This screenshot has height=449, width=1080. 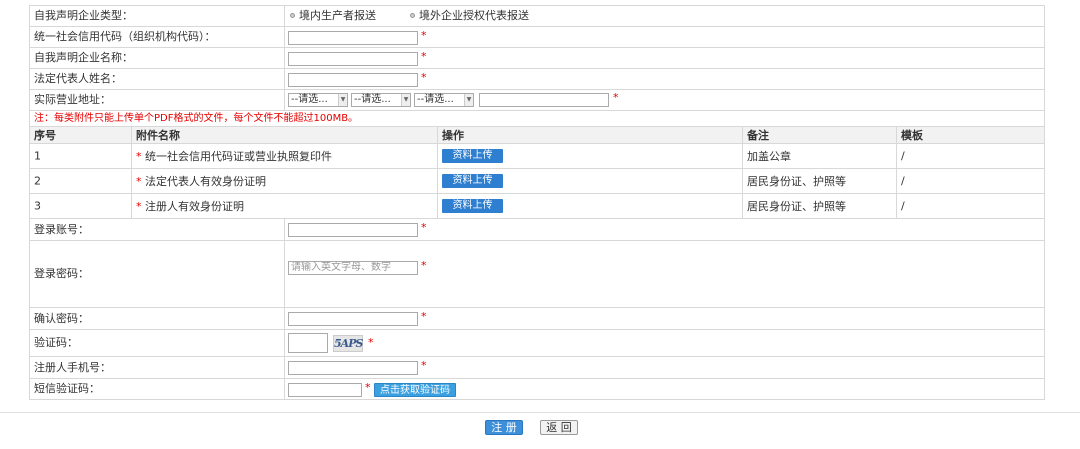 What do you see at coordinates (537, 58) in the screenshot?
I see `row-company-name: 自我声明企业名称： *` at bounding box center [537, 58].